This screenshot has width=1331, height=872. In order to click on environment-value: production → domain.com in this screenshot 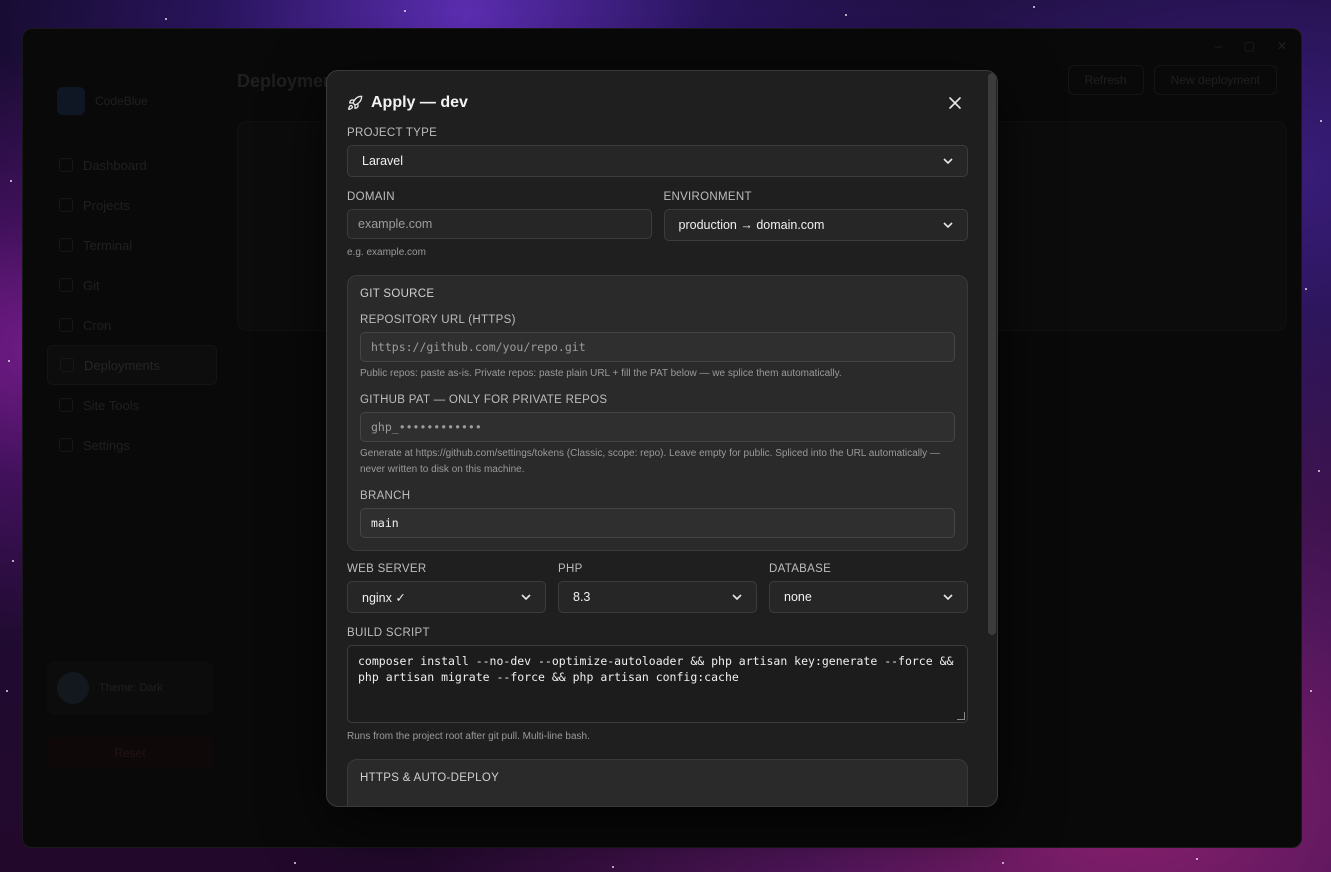, I will do `click(751, 225)`.